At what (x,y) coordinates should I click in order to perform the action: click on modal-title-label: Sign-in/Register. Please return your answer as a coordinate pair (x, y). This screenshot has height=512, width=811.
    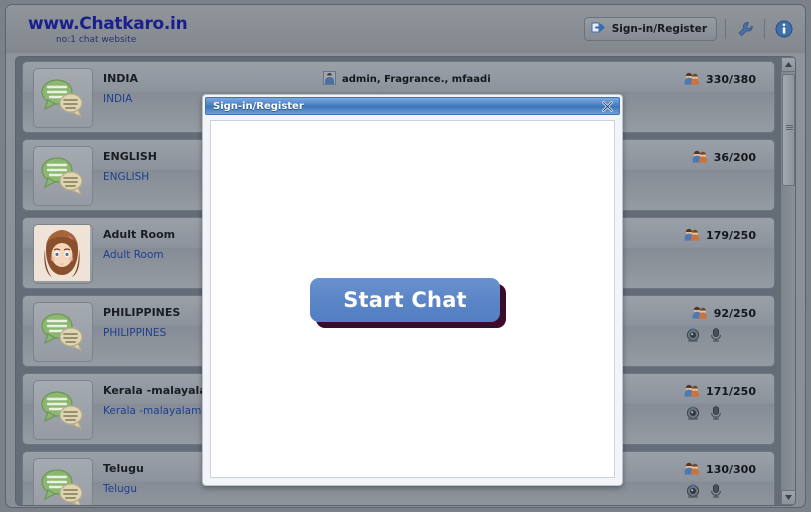
    Looking at the image, I should click on (258, 106).